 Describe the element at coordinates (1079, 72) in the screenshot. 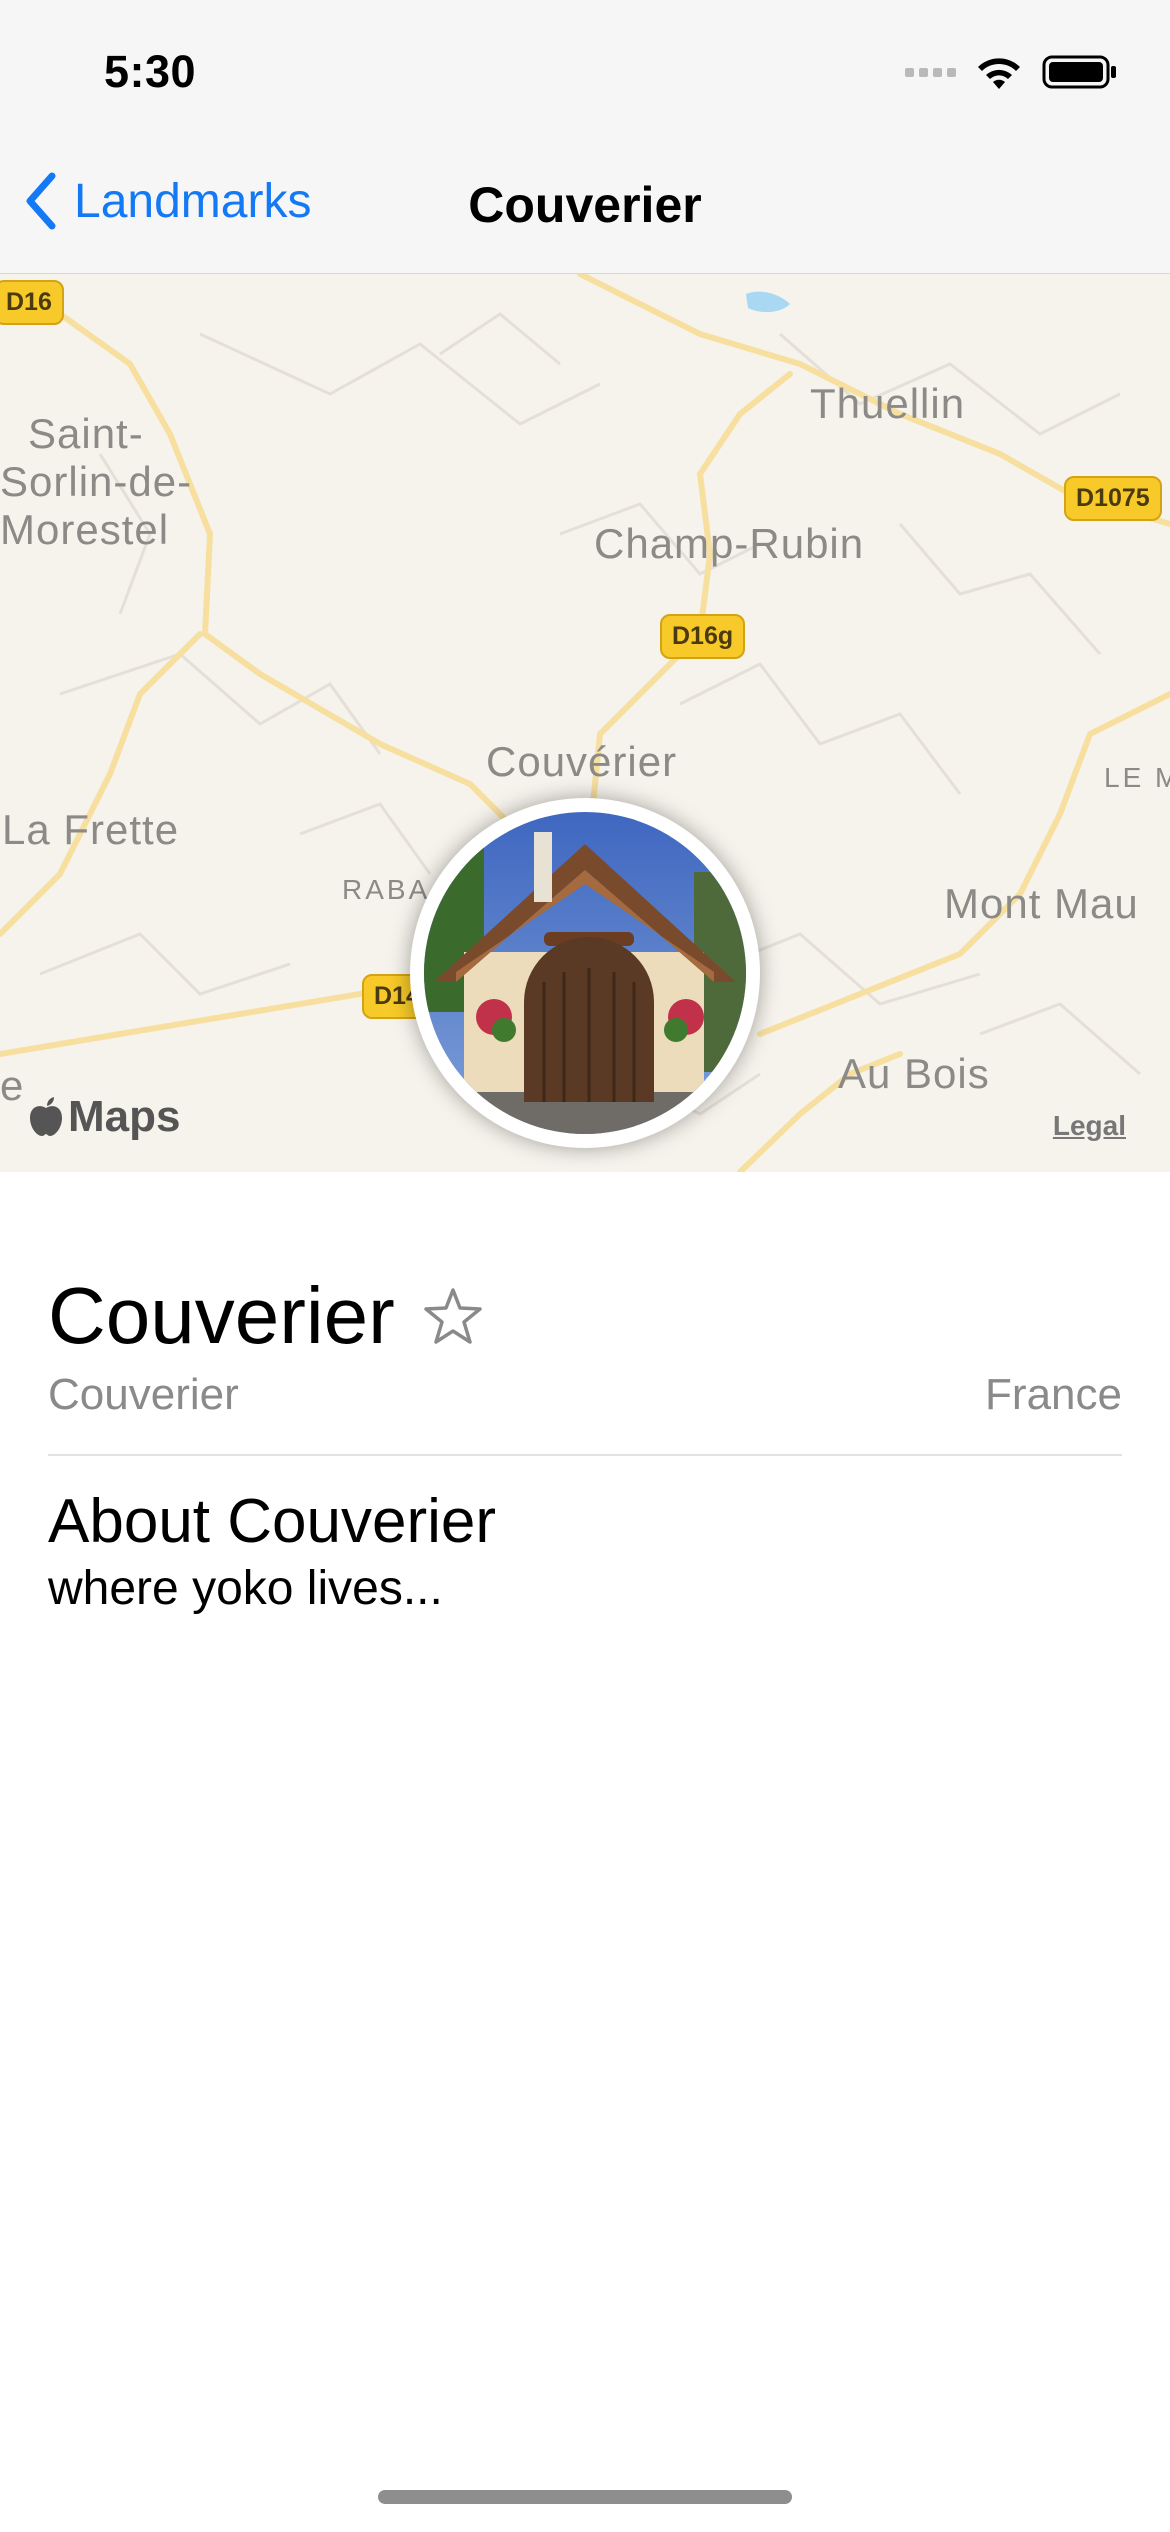

I see `battery-icon` at that location.